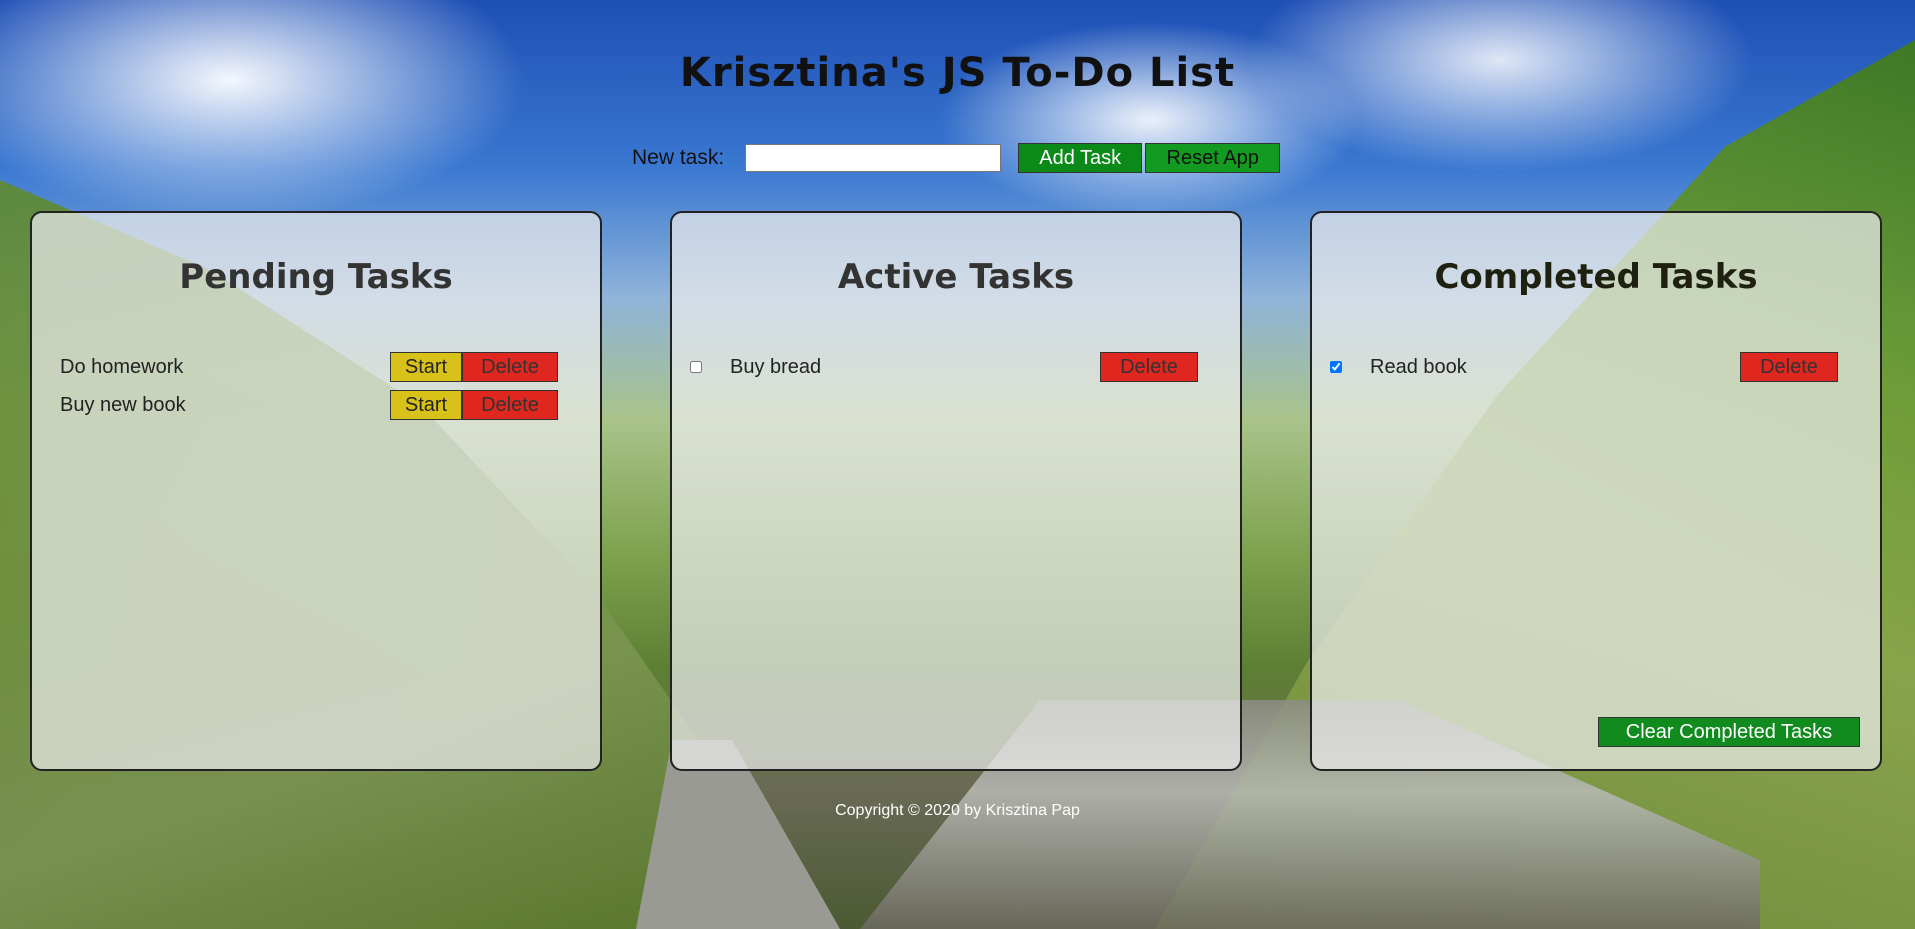 The image size is (1915, 929). Describe the element at coordinates (123, 404) in the screenshot. I see `task-text: Buy new book` at that location.